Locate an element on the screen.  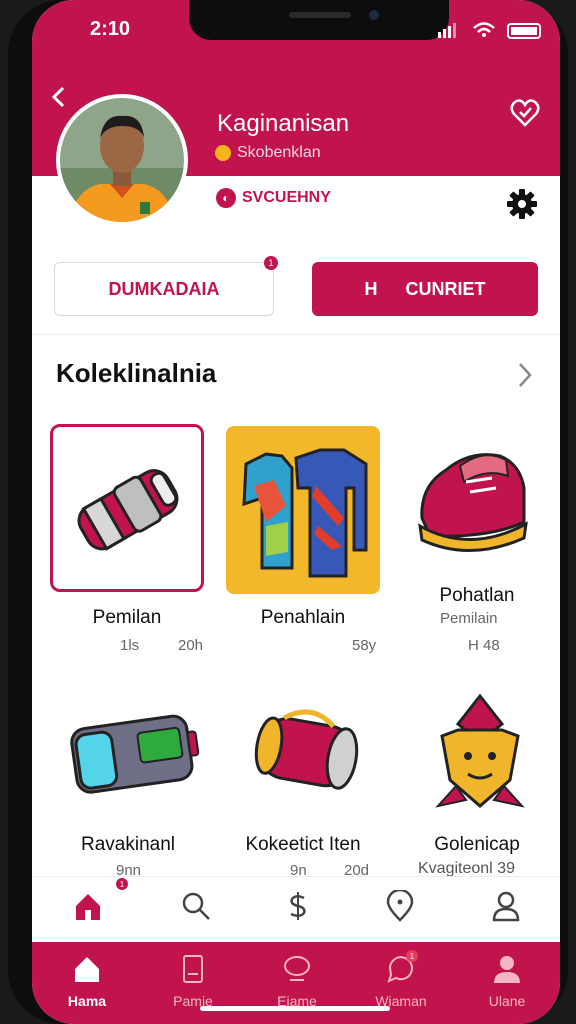
home-tab-badge: 1 is located at coordinates (122, 884).